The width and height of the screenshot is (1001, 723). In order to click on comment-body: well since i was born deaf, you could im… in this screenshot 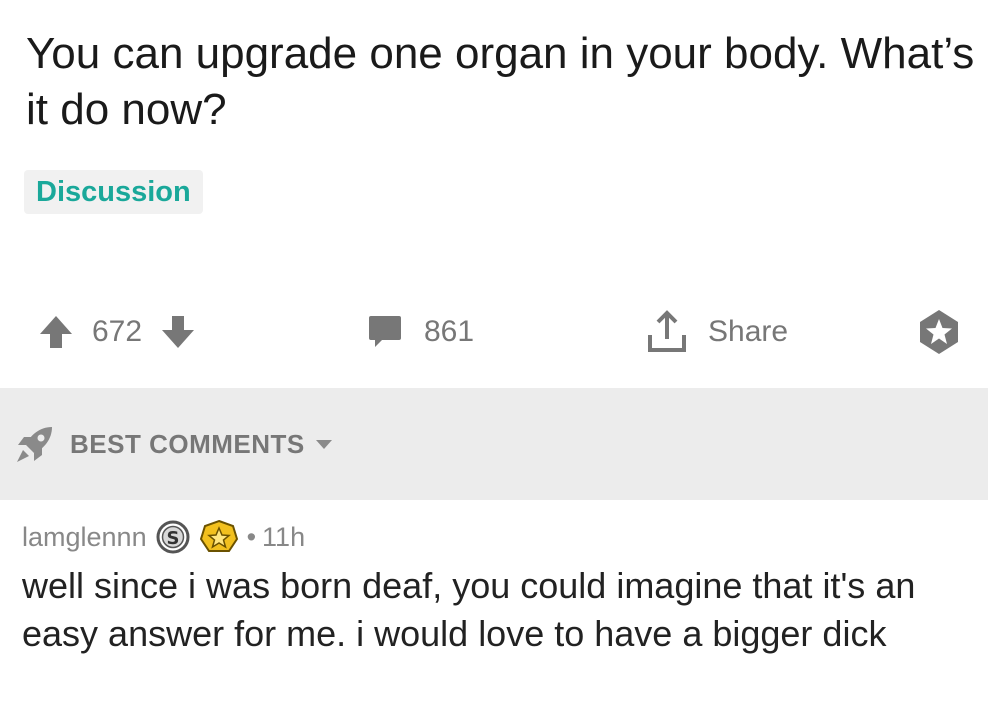, I will do `click(469, 609)`.